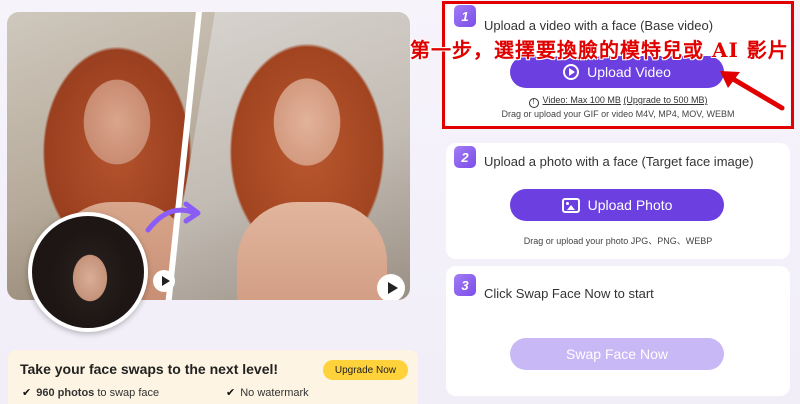 The image size is (800, 404). I want to click on upload-photo-button: Upload Photo, so click(617, 205).